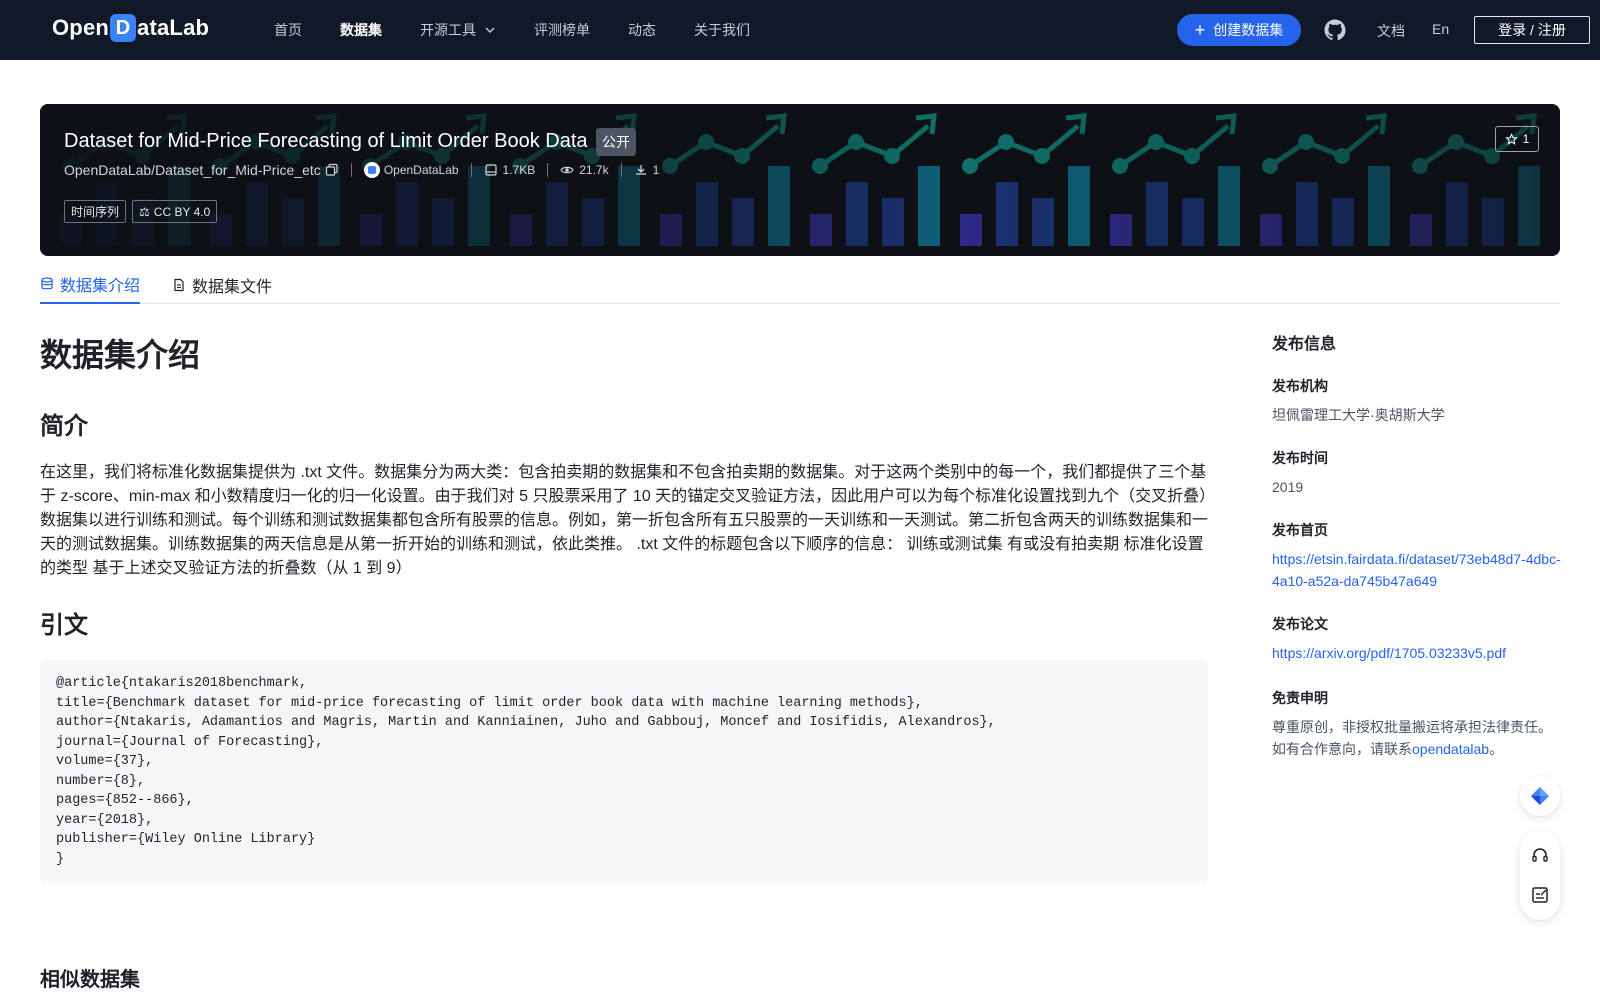  I want to click on disclaimer-text-end: 。, so click(1496, 749).